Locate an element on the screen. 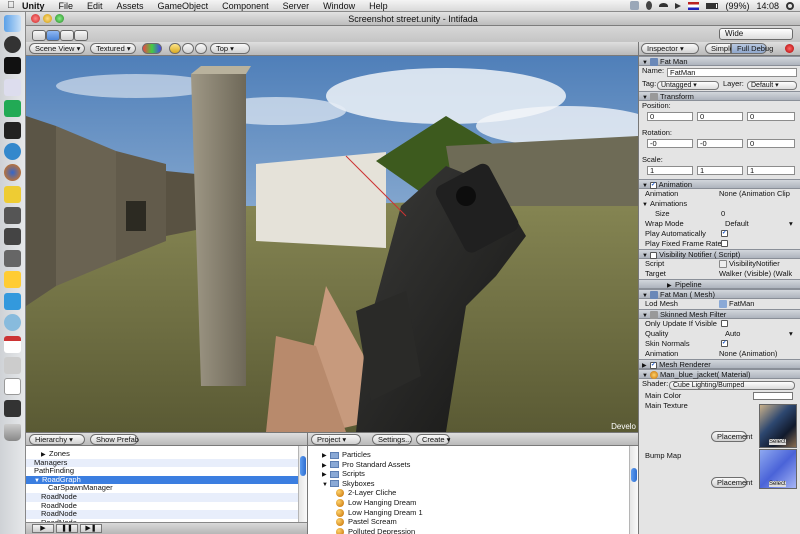  animations-row: ▼ Animations is located at coordinates (719, 204).